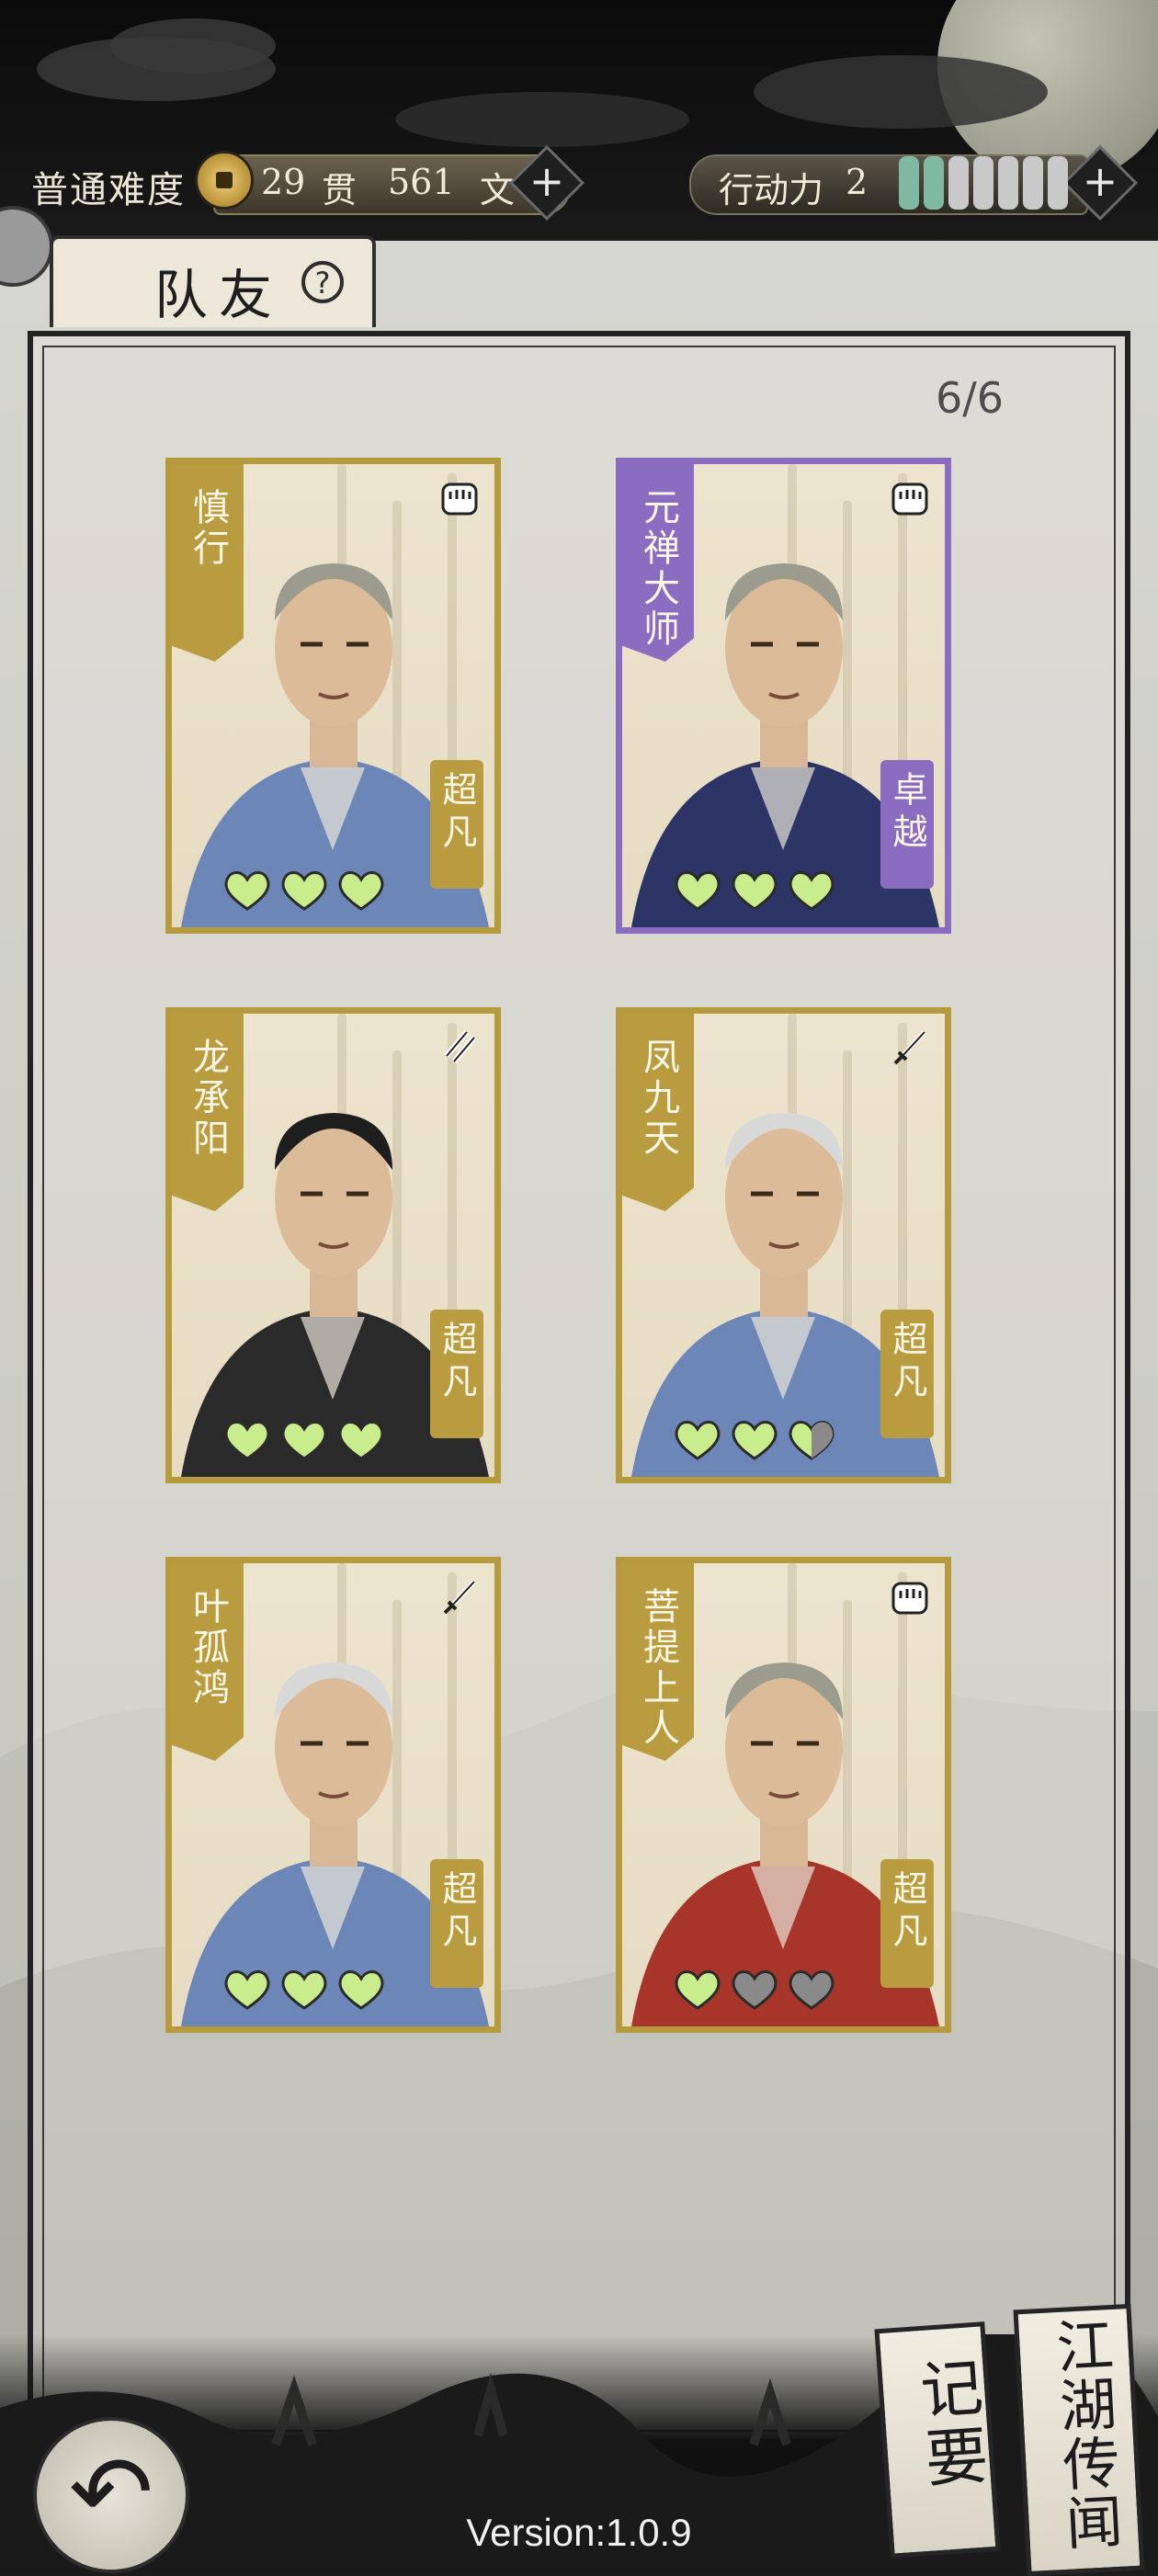 The image size is (1158, 2576). I want to click on money-wen-value: 561, so click(421, 182).